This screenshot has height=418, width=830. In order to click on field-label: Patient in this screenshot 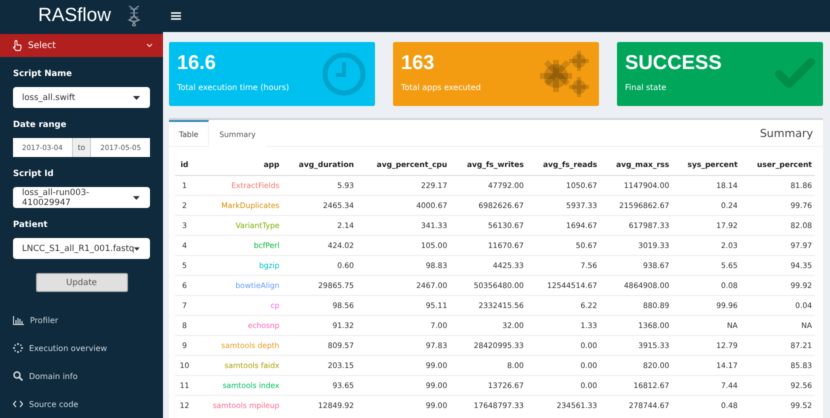, I will do `click(31, 225)`.